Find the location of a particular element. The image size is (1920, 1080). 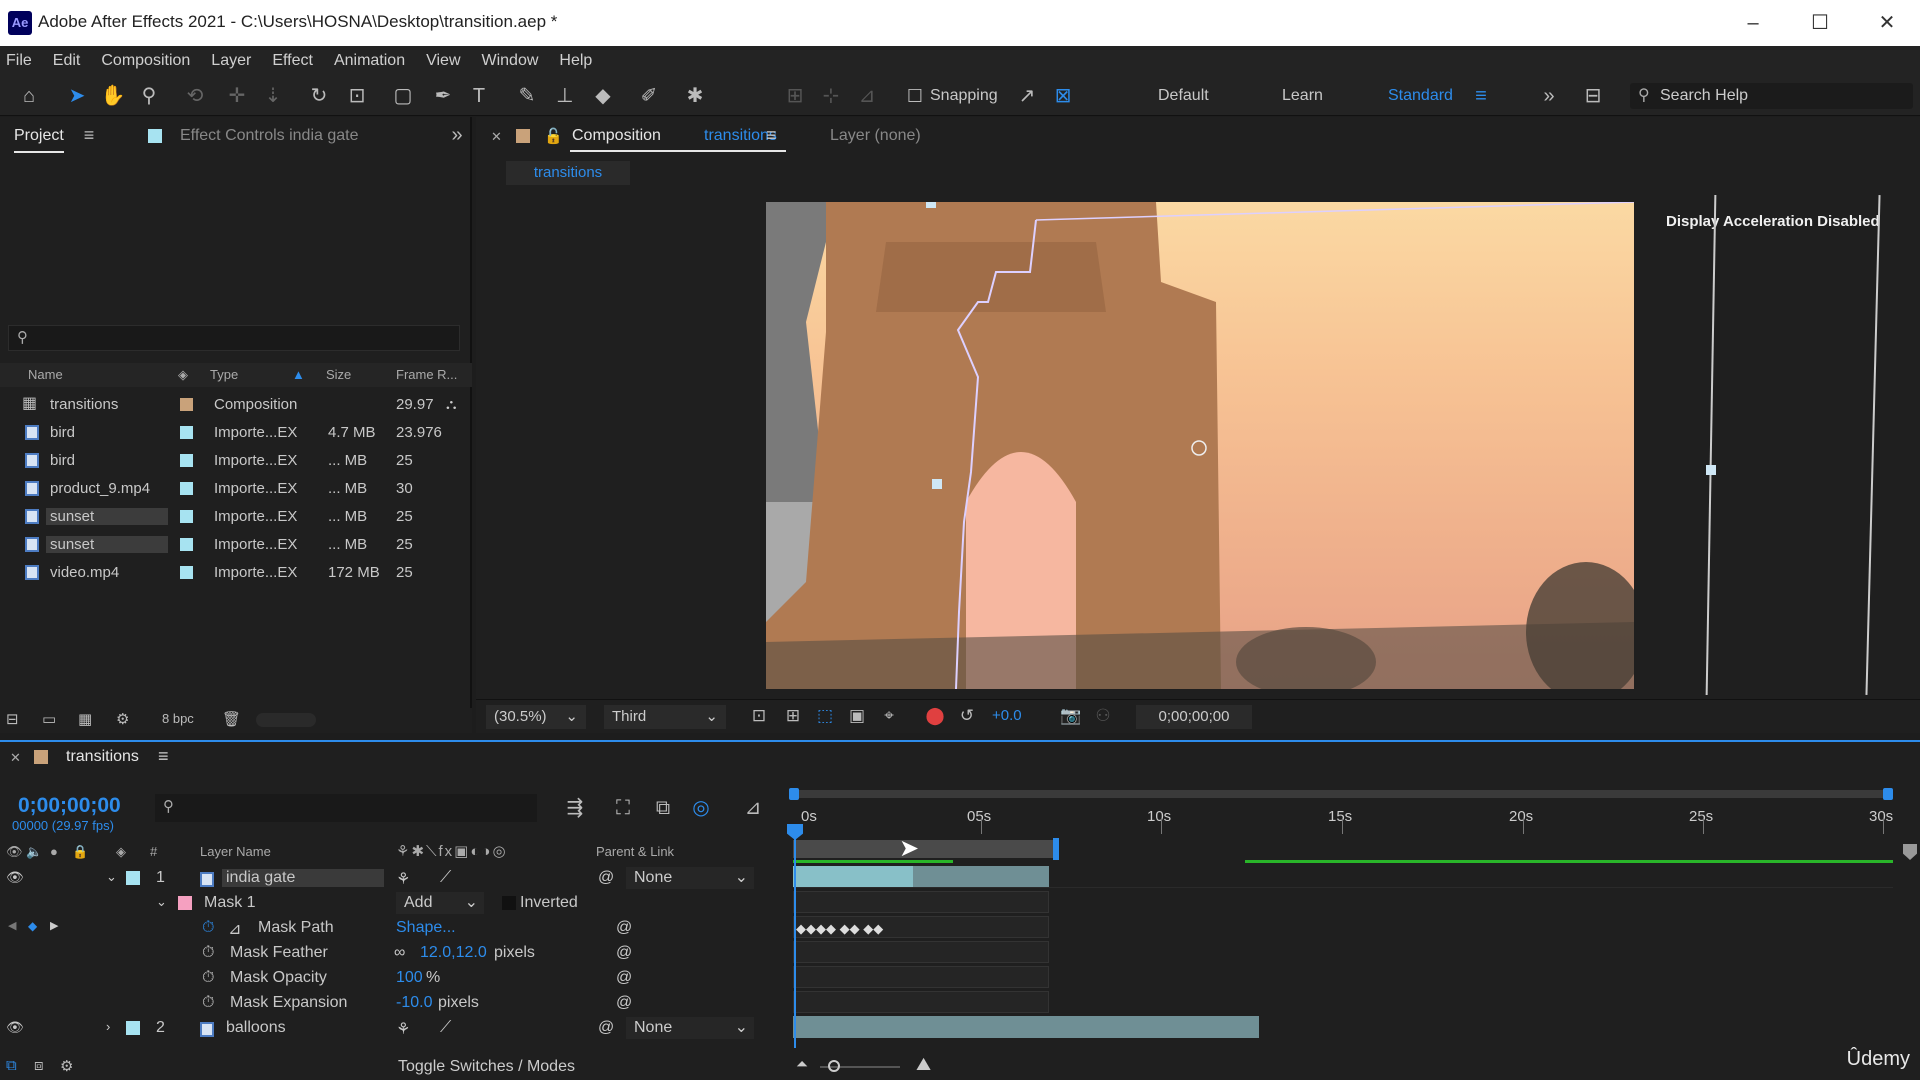

roto-brush-tool-icon: ✐ is located at coordinates (649, 96).